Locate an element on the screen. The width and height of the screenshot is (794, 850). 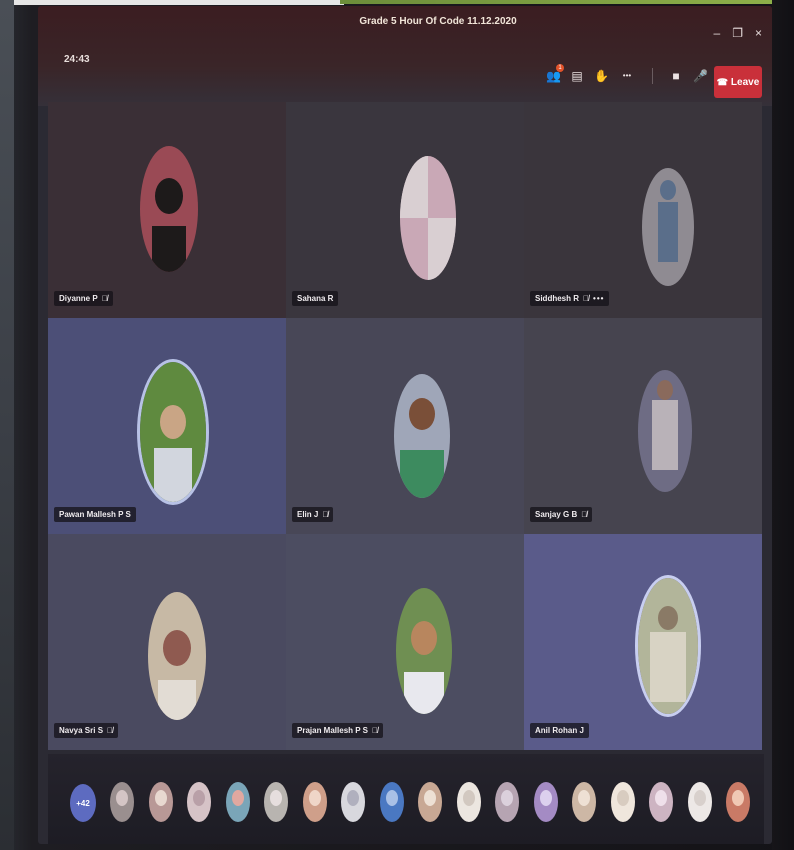
participant-name-tag: Siddhesh R 🎙̸ ••• is located at coordinates (570, 298).